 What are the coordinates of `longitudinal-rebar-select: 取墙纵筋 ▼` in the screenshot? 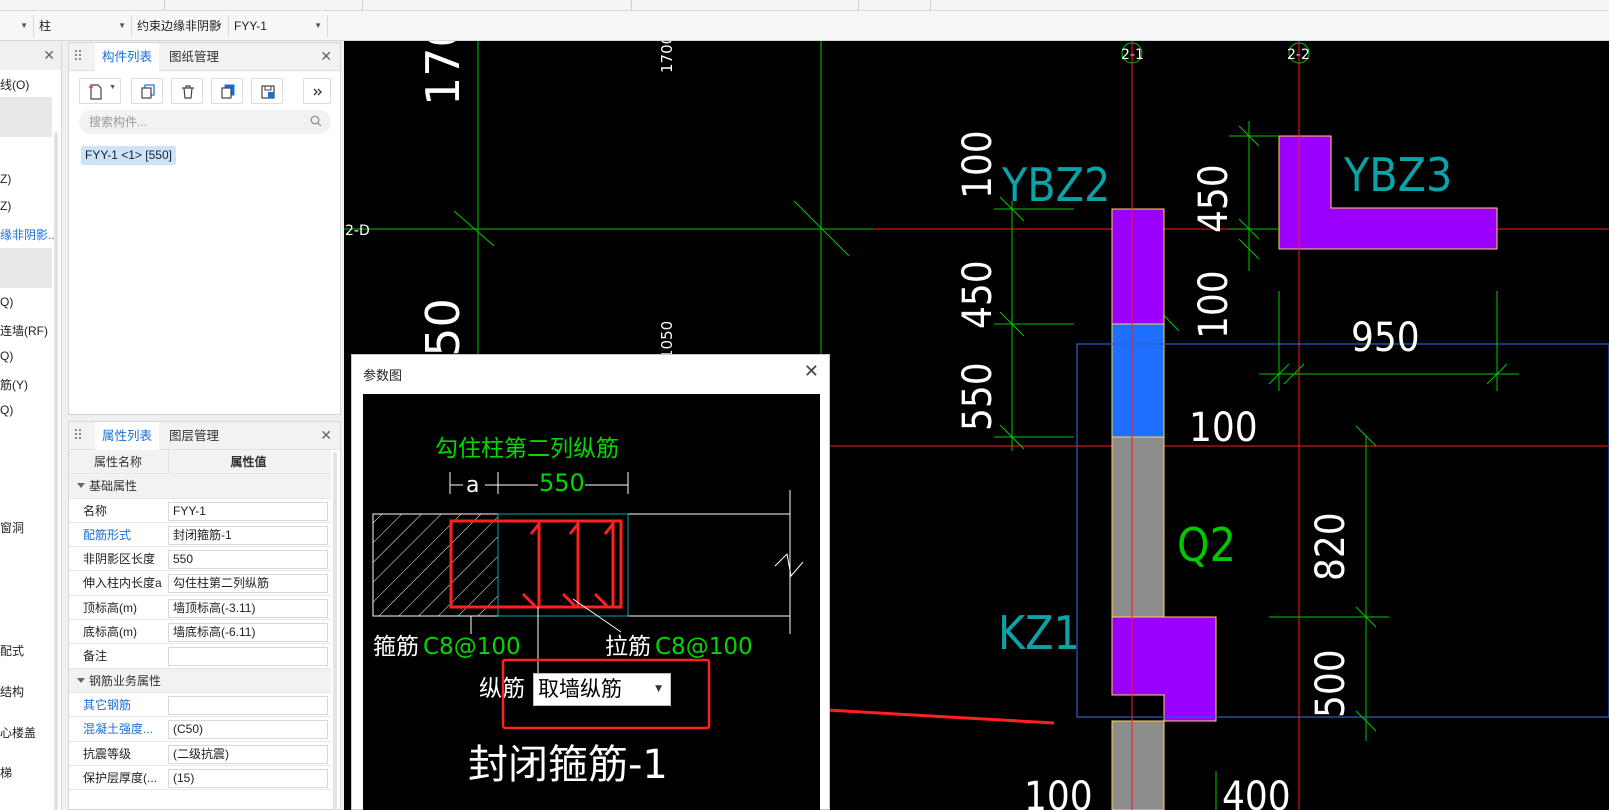 It's located at (602, 689).